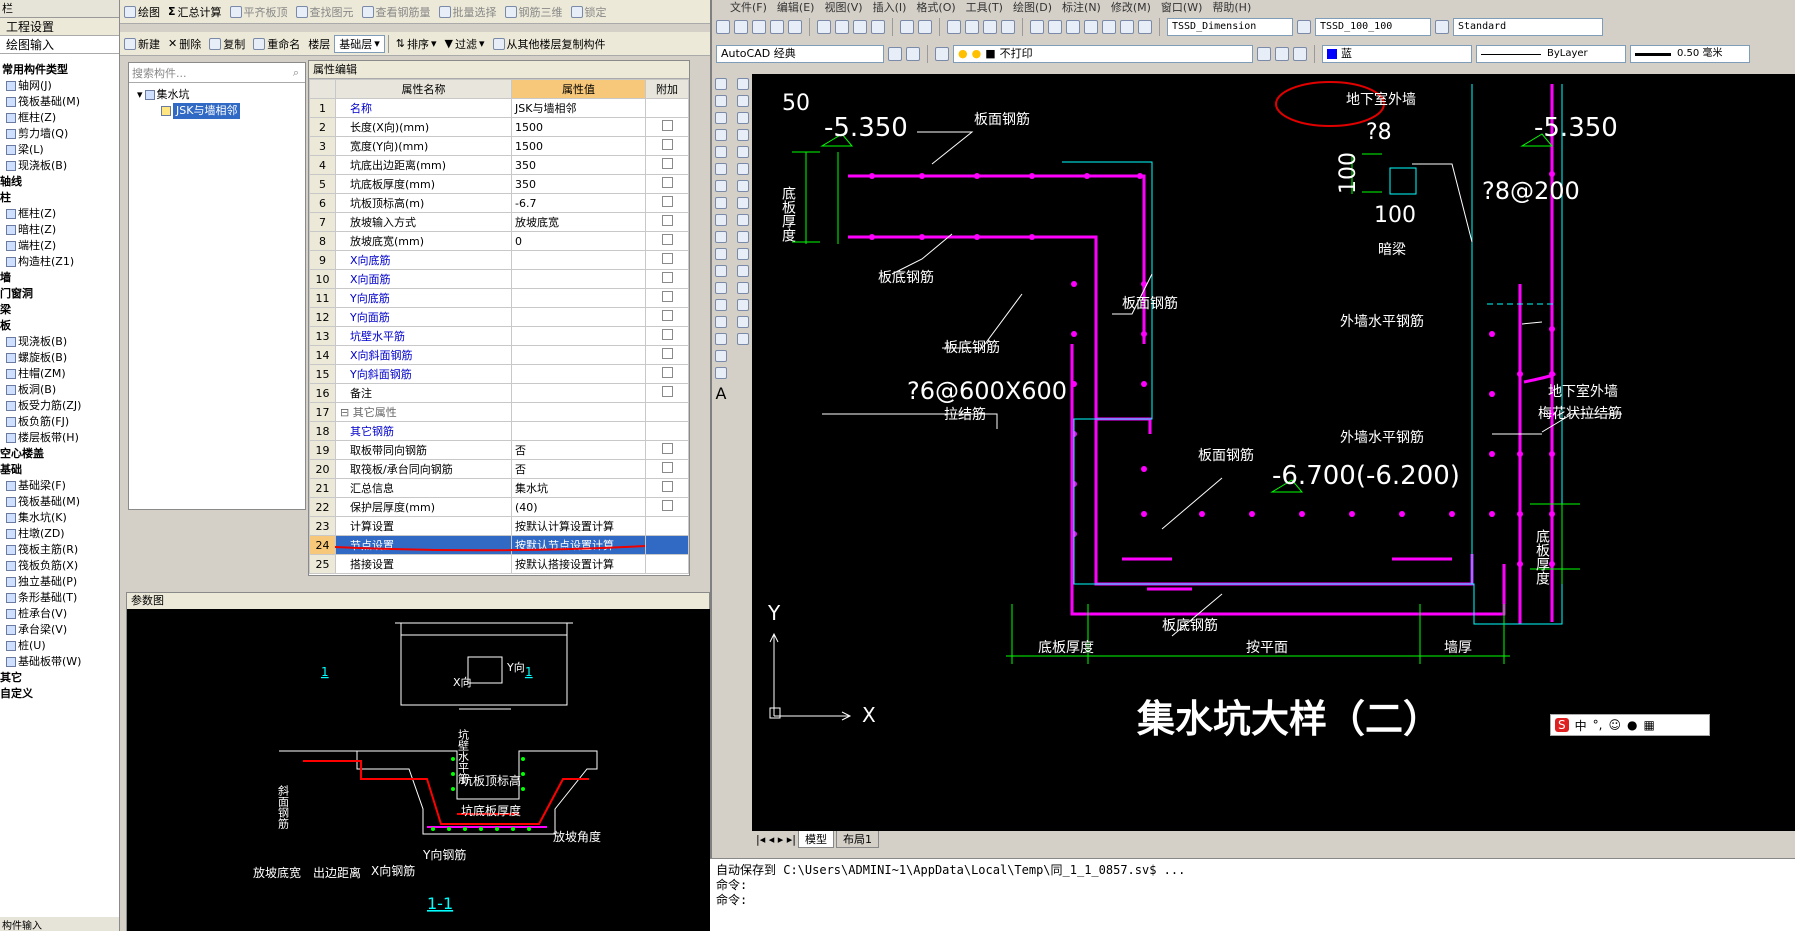  Describe the element at coordinates (743, 305) in the screenshot. I see `chamfer-icon` at that location.